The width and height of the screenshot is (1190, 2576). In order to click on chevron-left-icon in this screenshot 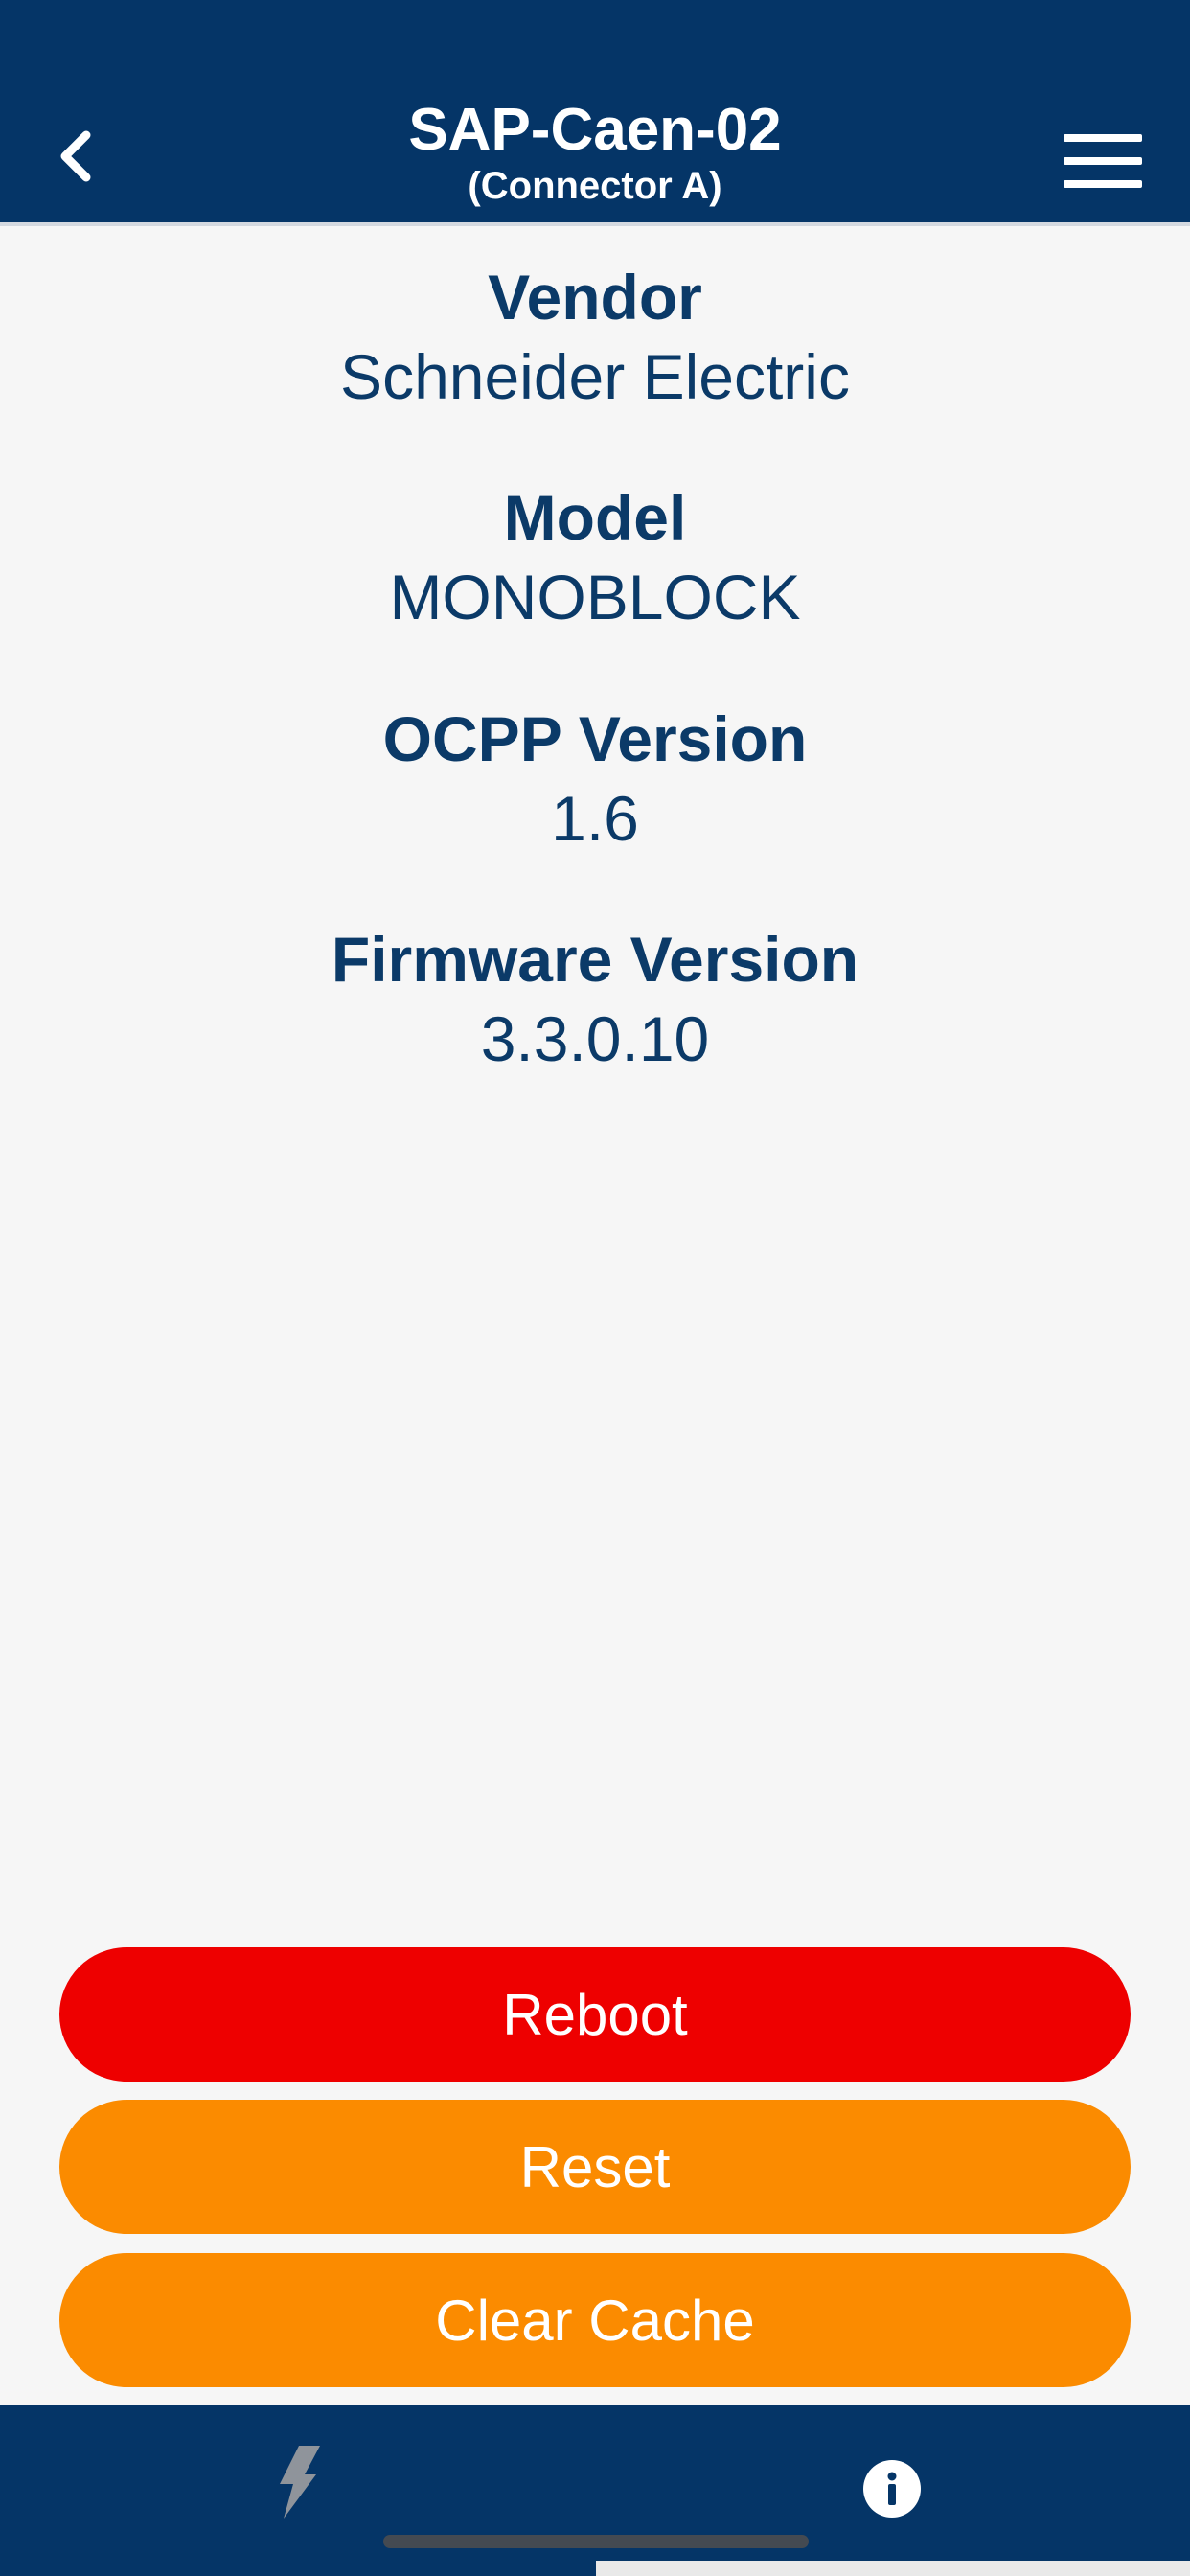, I will do `click(76, 156)`.